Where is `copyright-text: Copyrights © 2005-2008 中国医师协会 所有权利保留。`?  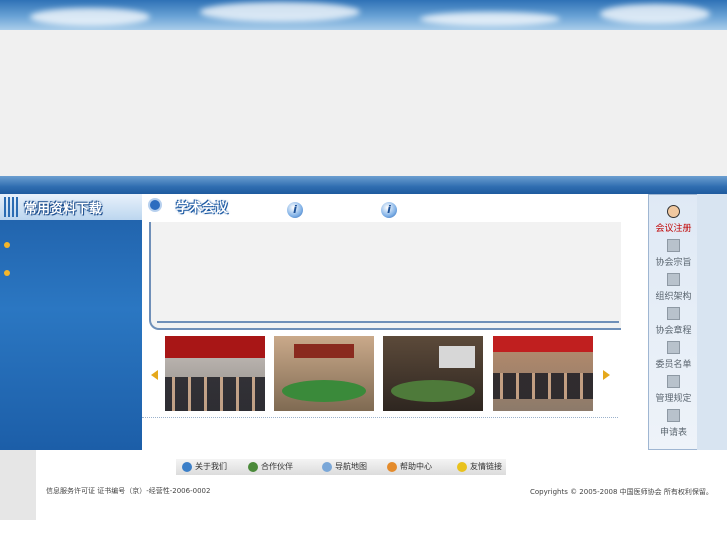
copyright-text: Copyrights © 2005-2008 中国医师协会 所有权利保留。 is located at coordinates (621, 492).